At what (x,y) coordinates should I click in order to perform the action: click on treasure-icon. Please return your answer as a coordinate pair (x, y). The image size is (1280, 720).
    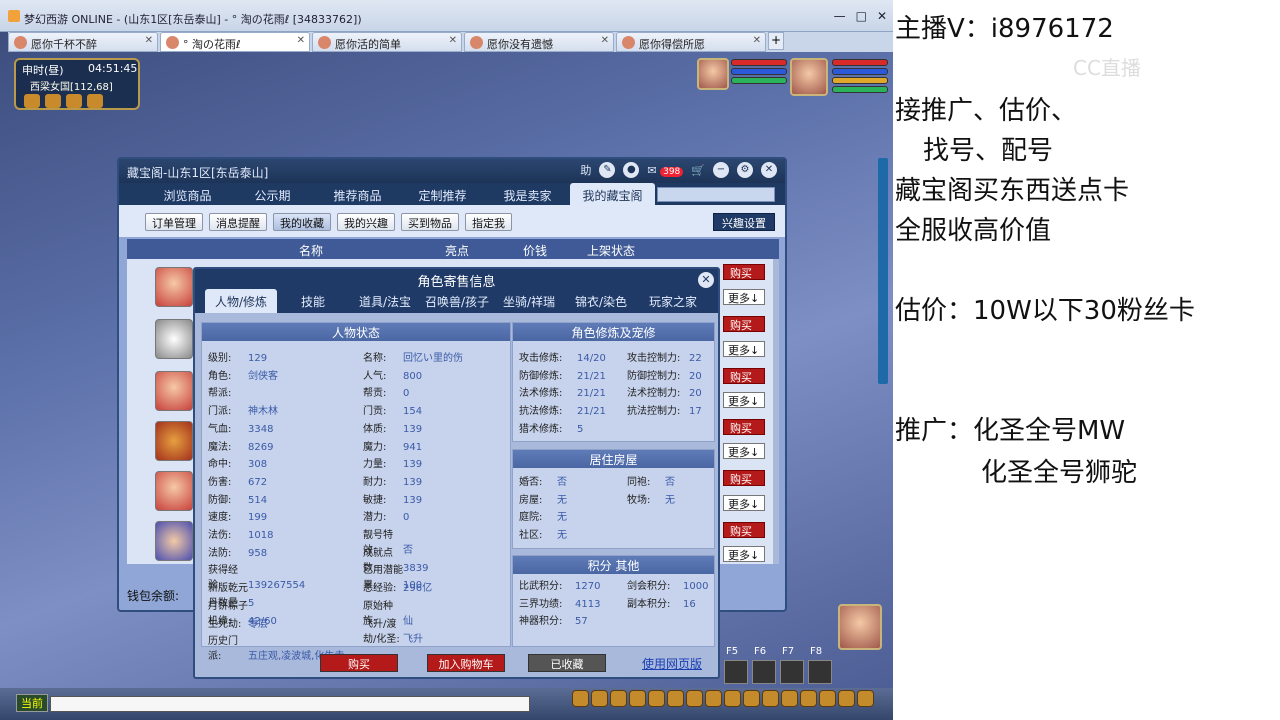
    Looking at the image, I should click on (53, 101).